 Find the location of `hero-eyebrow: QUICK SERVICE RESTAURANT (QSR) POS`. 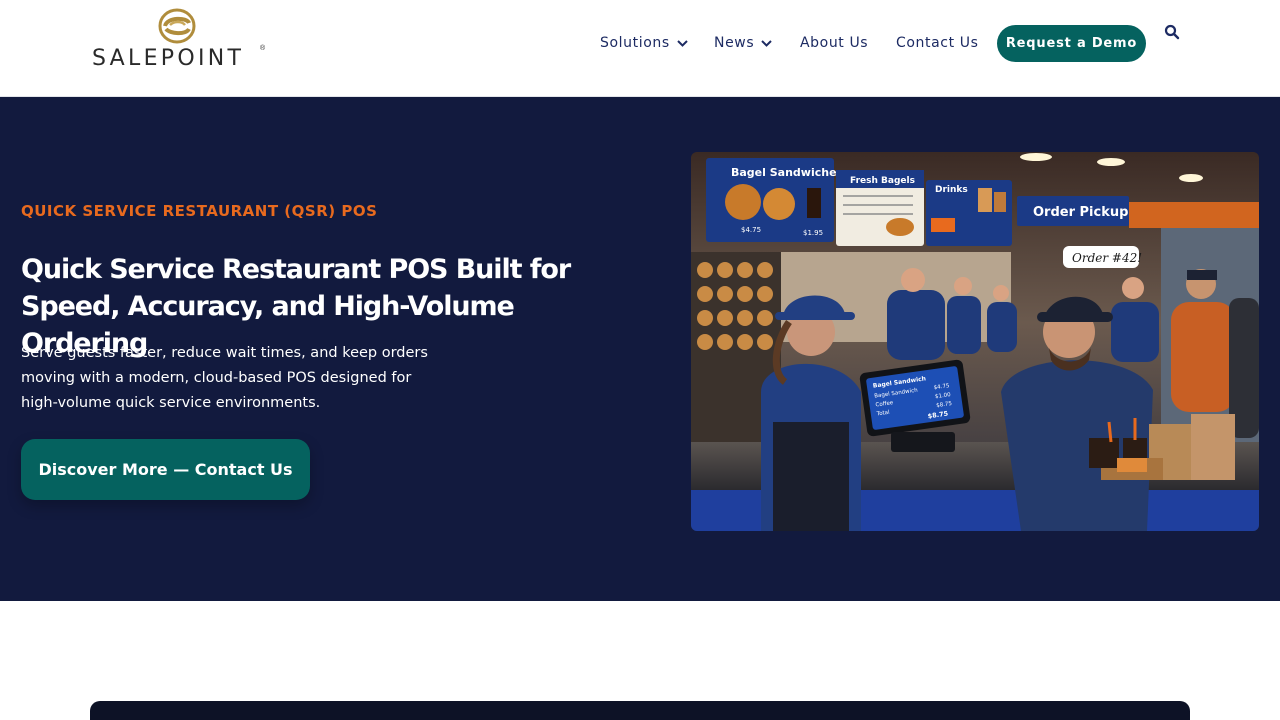

hero-eyebrow: QUICK SERVICE RESTAURANT (QSR) POS is located at coordinates (199, 211).